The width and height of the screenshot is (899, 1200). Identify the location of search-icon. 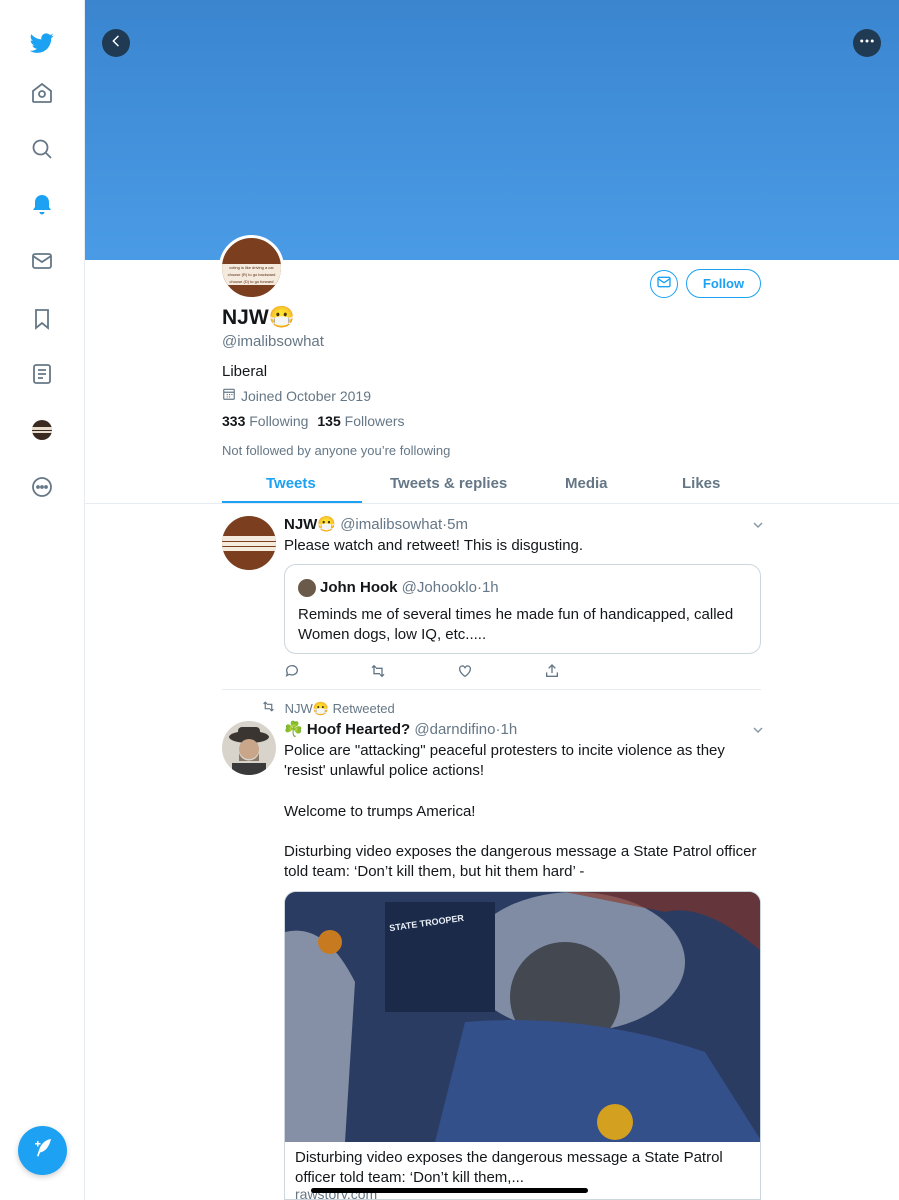
(42, 149).